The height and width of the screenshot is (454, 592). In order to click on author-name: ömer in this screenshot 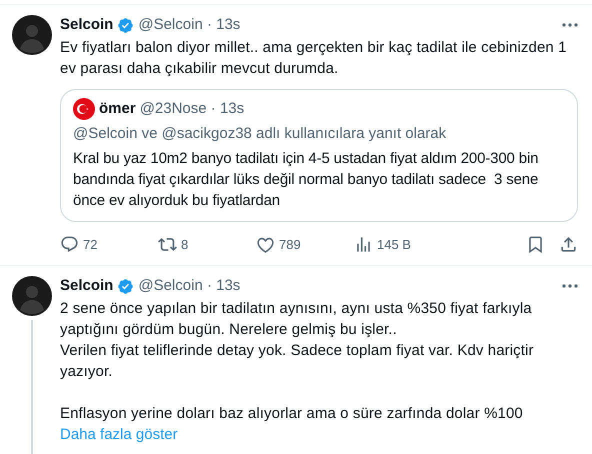, I will do `click(117, 109)`.